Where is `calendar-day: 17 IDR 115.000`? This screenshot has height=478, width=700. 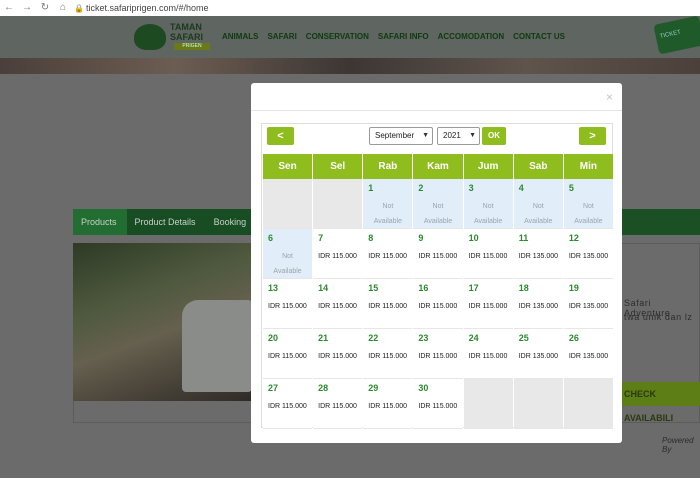 calendar-day: 17 IDR 115.000 is located at coordinates (488, 304).